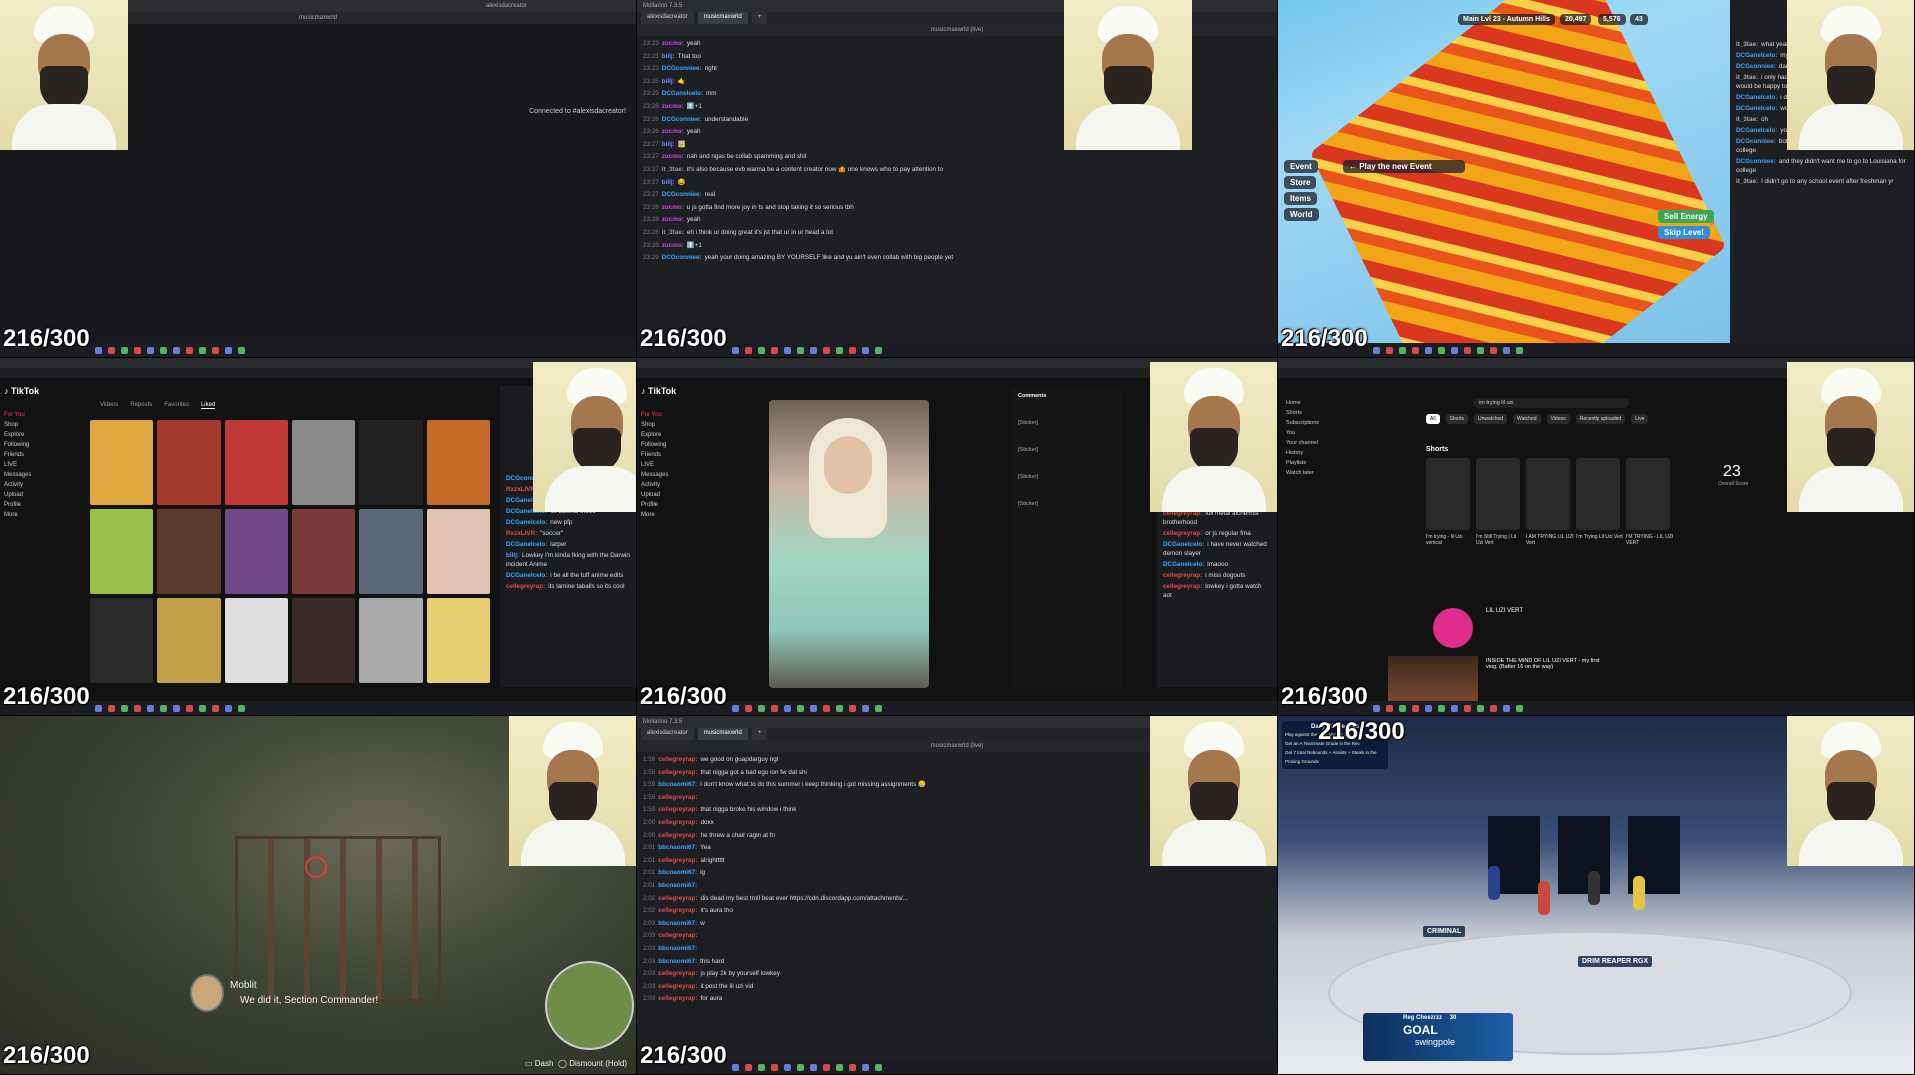 Image resolution: width=1915 pixels, height=1075 pixels. What do you see at coordinates (1300, 182) in the screenshot?
I see `store-button: Store` at bounding box center [1300, 182].